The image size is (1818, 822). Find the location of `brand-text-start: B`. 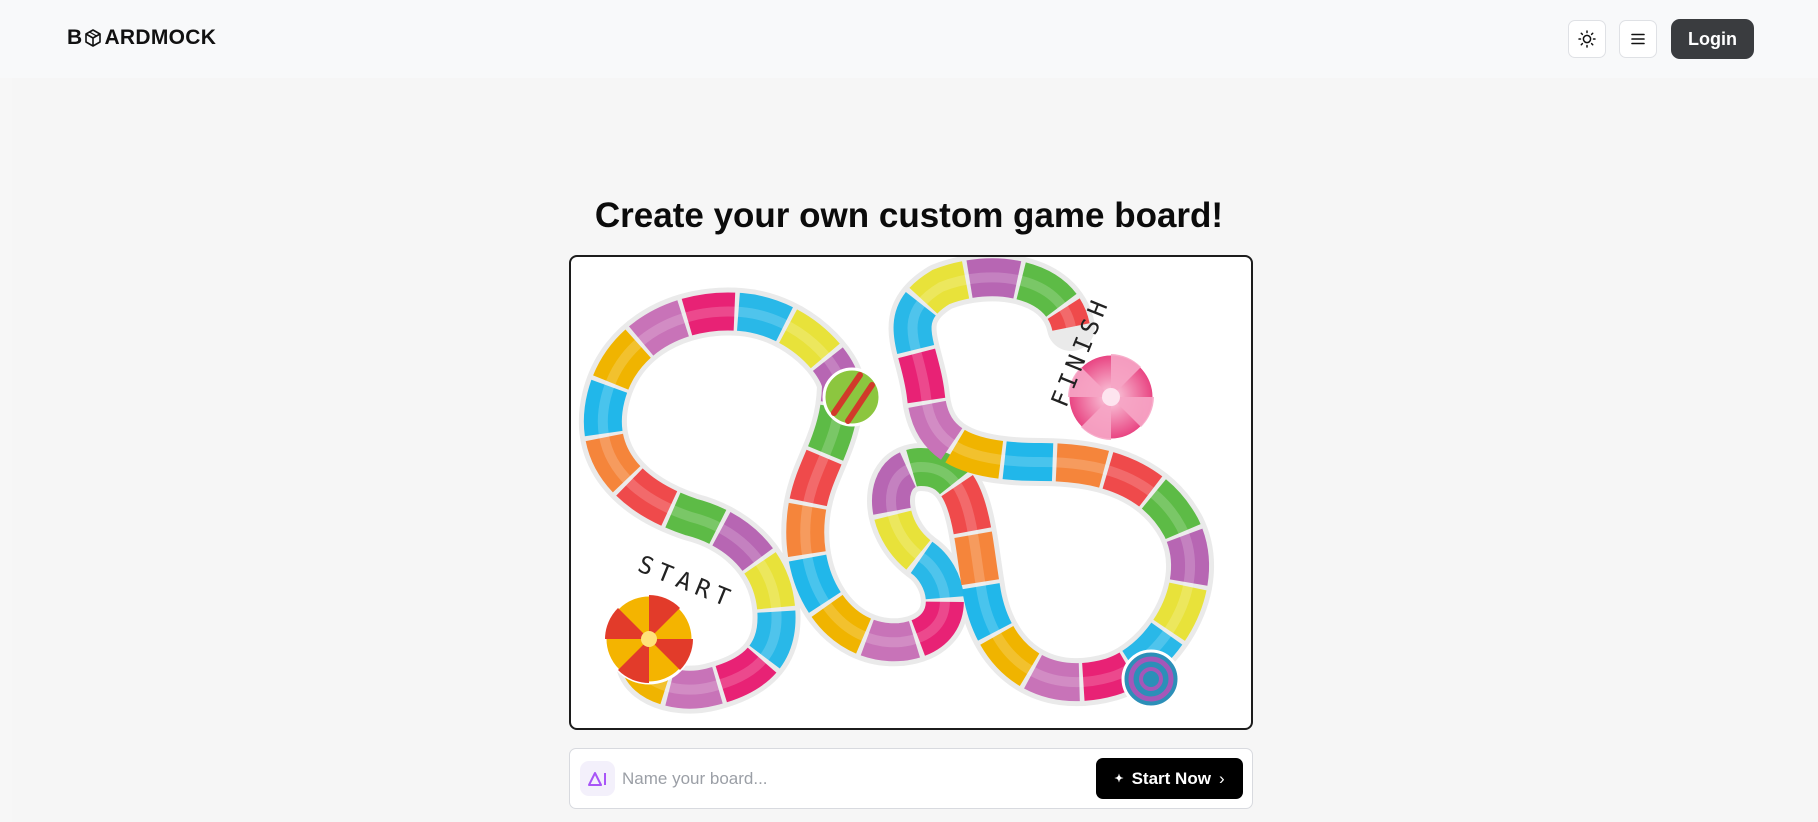

brand-text-start: B is located at coordinates (75, 37).